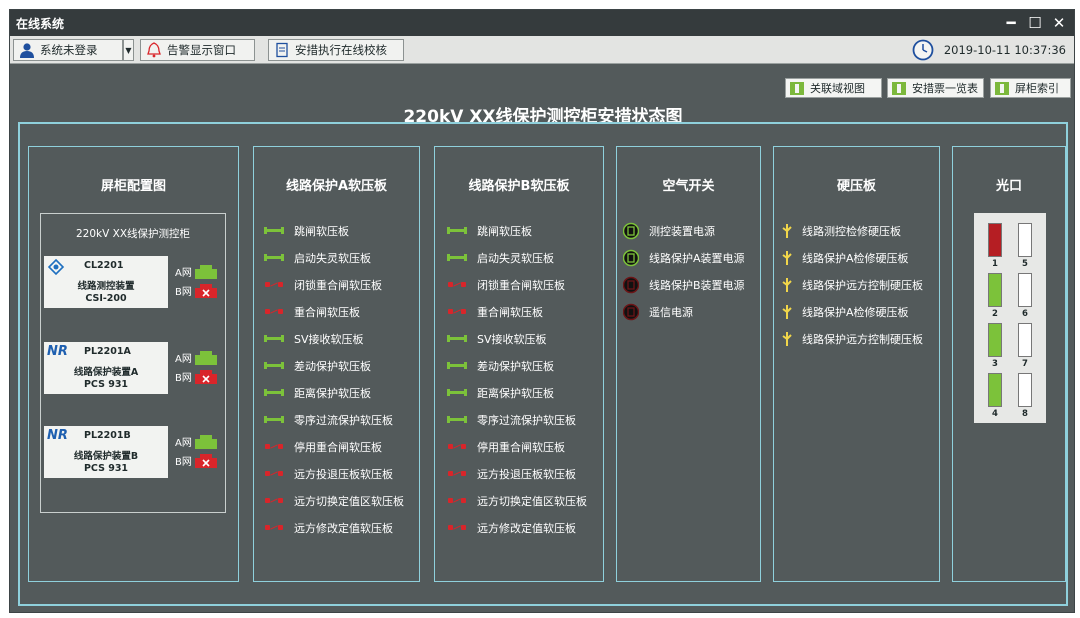 The image size is (1080, 618). What do you see at coordinates (688, 186) in the screenshot?
I see `air-switch-title: 空气开关` at bounding box center [688, 186].